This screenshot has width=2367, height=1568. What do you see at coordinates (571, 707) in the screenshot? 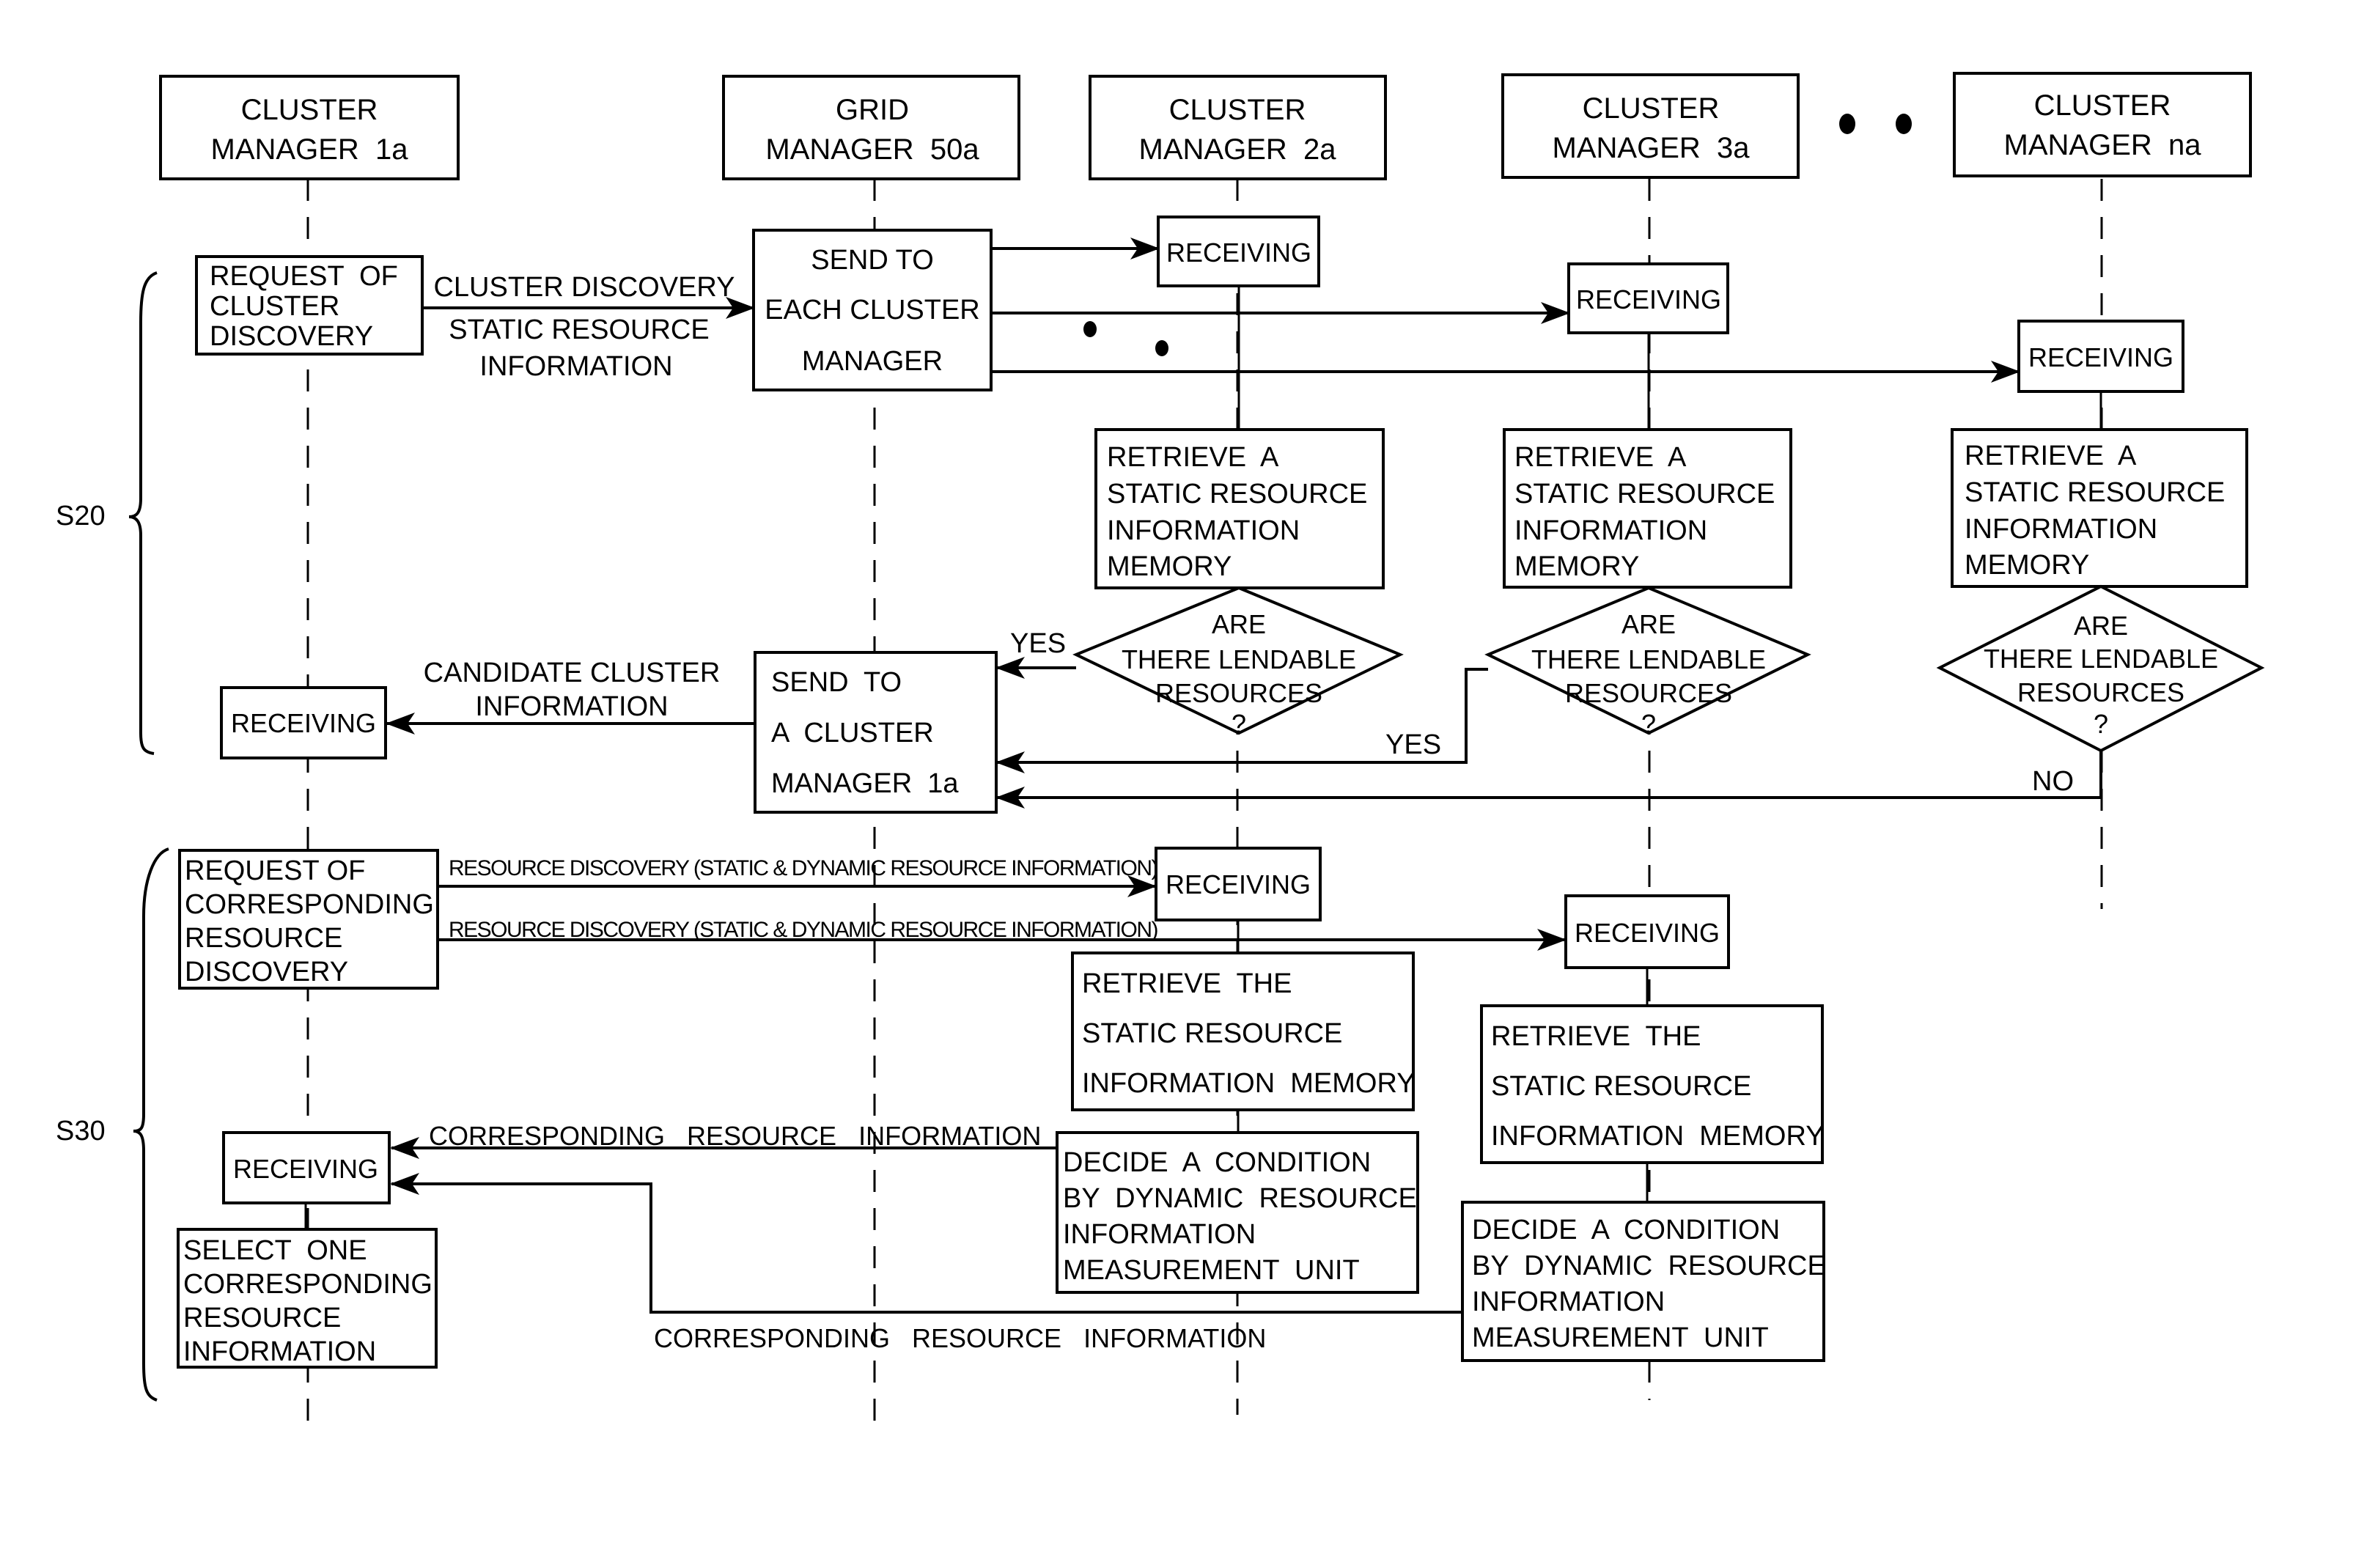
I see `msg-candidate-information: INFORMATION` at bounding box center [571, 707].